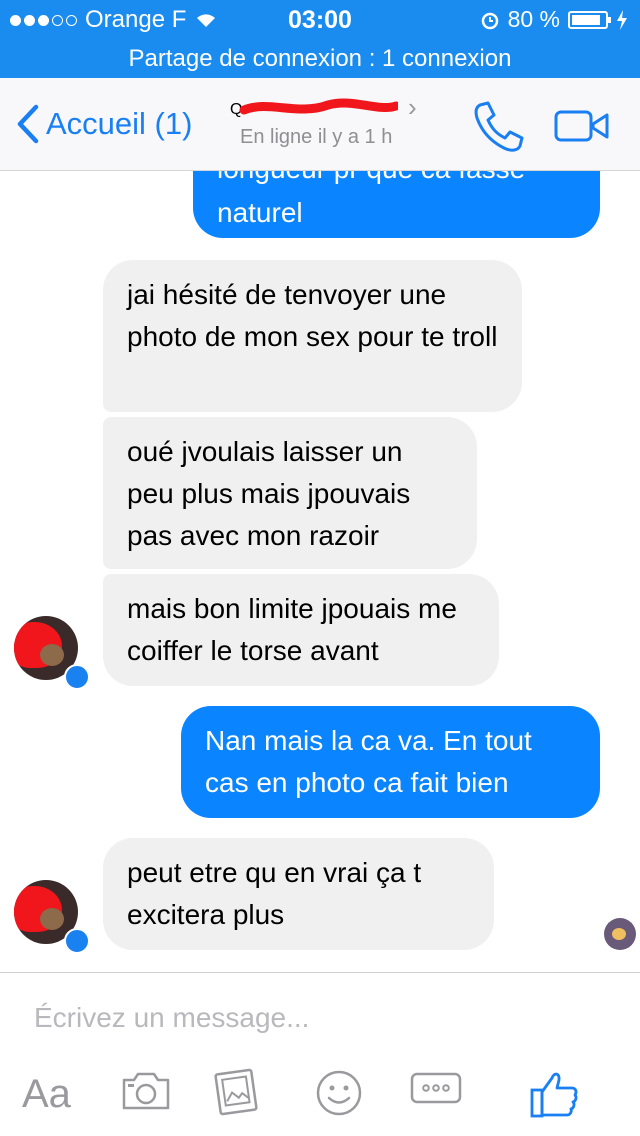 The width and height of the screenshot is (640, 1136). What do you see at coordinates (622, 19) in the screenshot?
I see `charging-icon` at bounding box center [622, 19].